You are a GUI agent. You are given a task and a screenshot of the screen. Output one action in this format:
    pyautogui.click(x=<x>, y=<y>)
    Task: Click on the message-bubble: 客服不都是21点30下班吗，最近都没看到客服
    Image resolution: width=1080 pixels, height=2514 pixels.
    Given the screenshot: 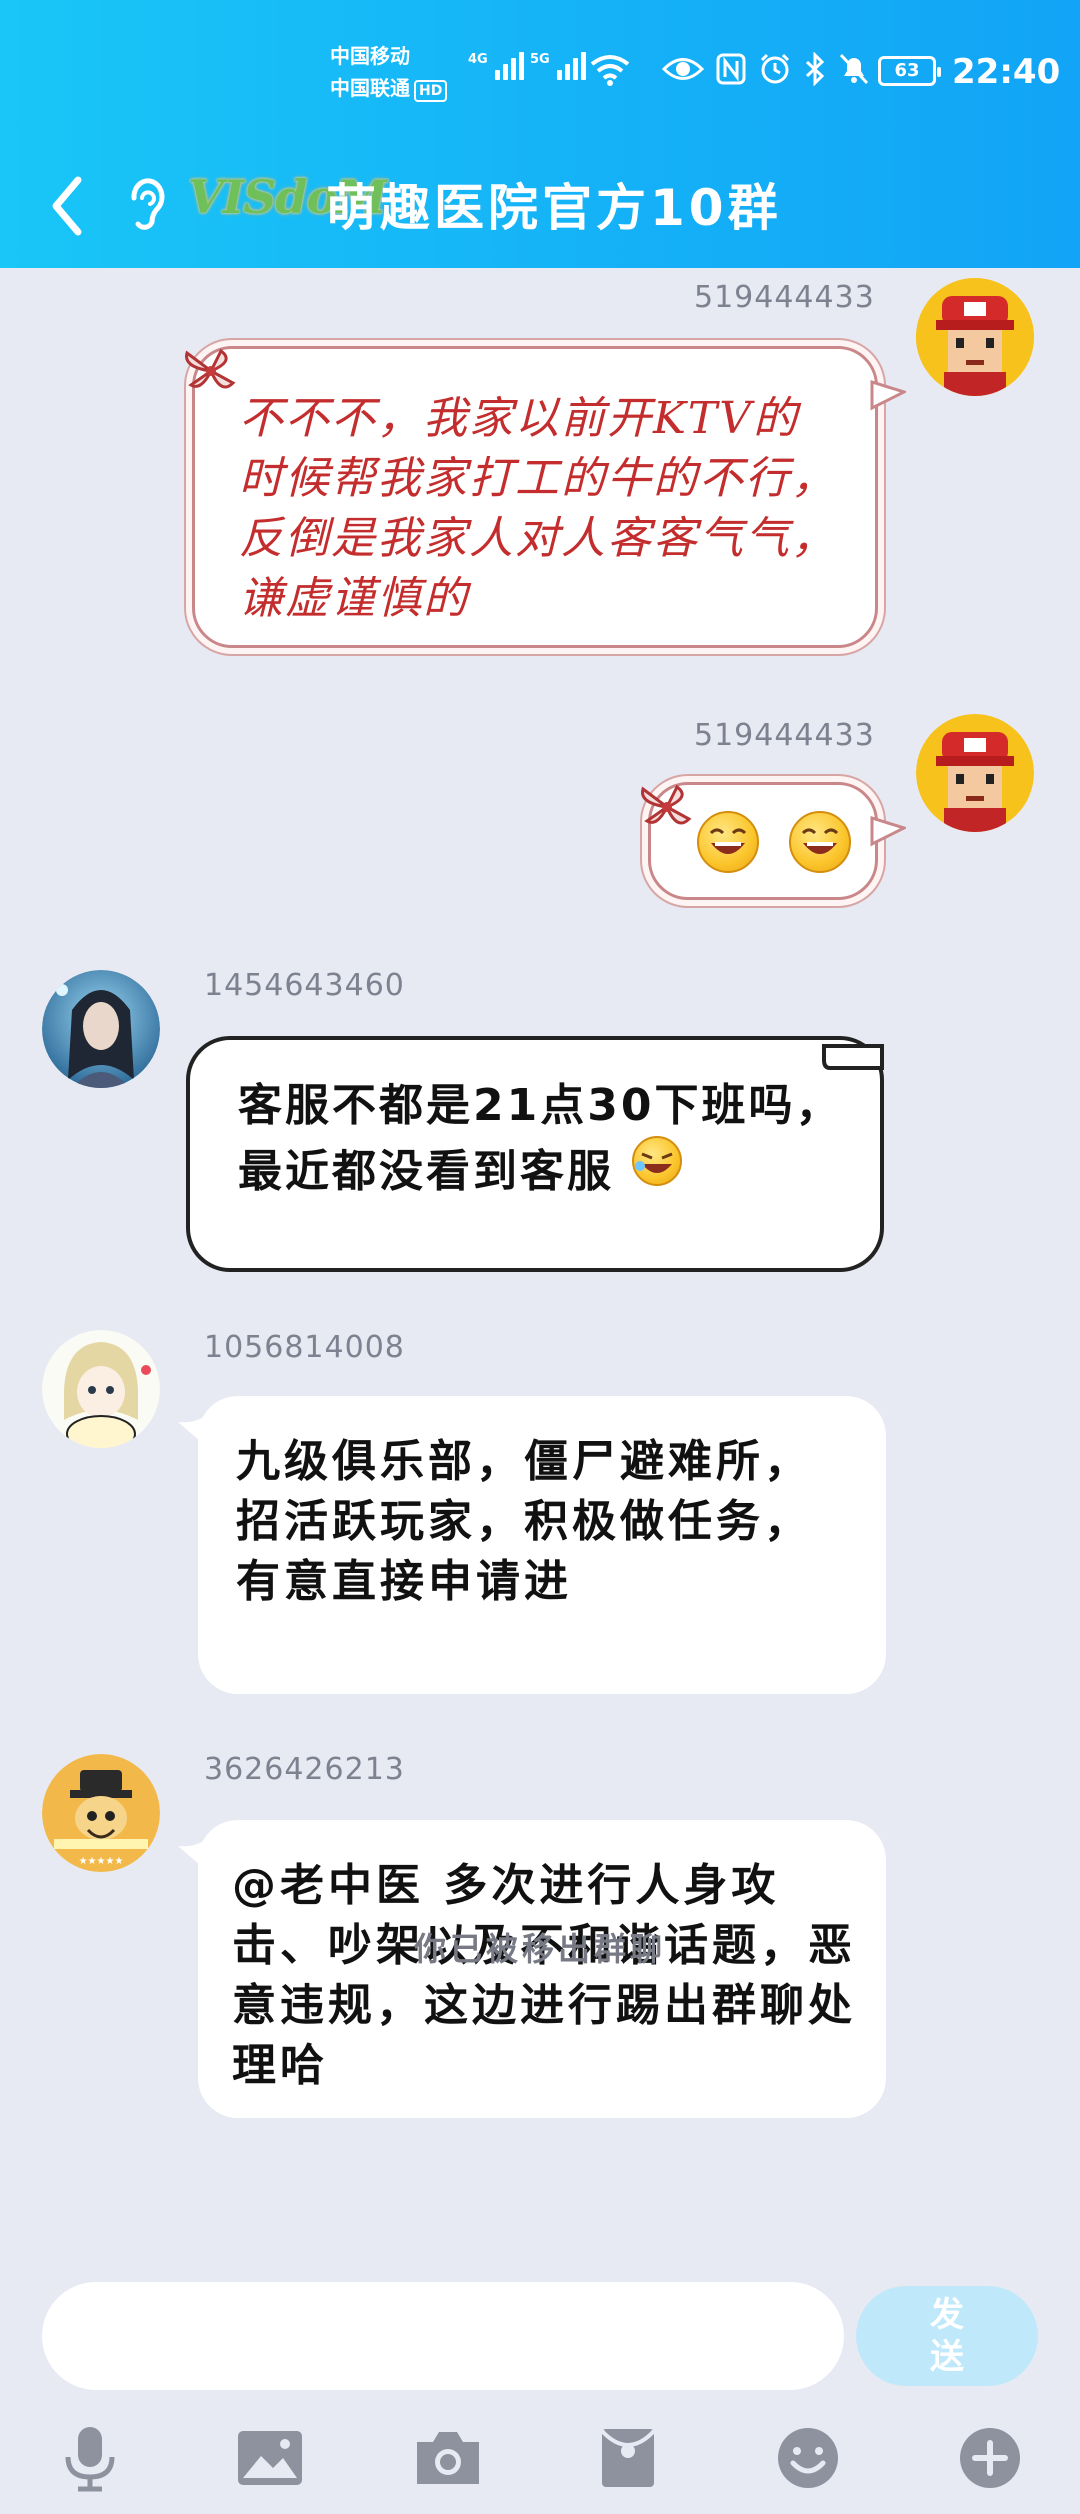 What is the action you would take?
    pyautogui.click(x=535, y=1154)
    